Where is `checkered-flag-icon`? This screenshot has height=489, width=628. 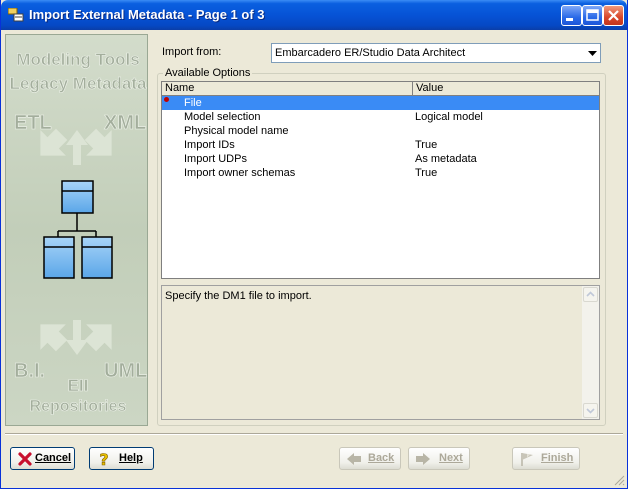 checkered-flag-icon is located at coordinates (527, 459).